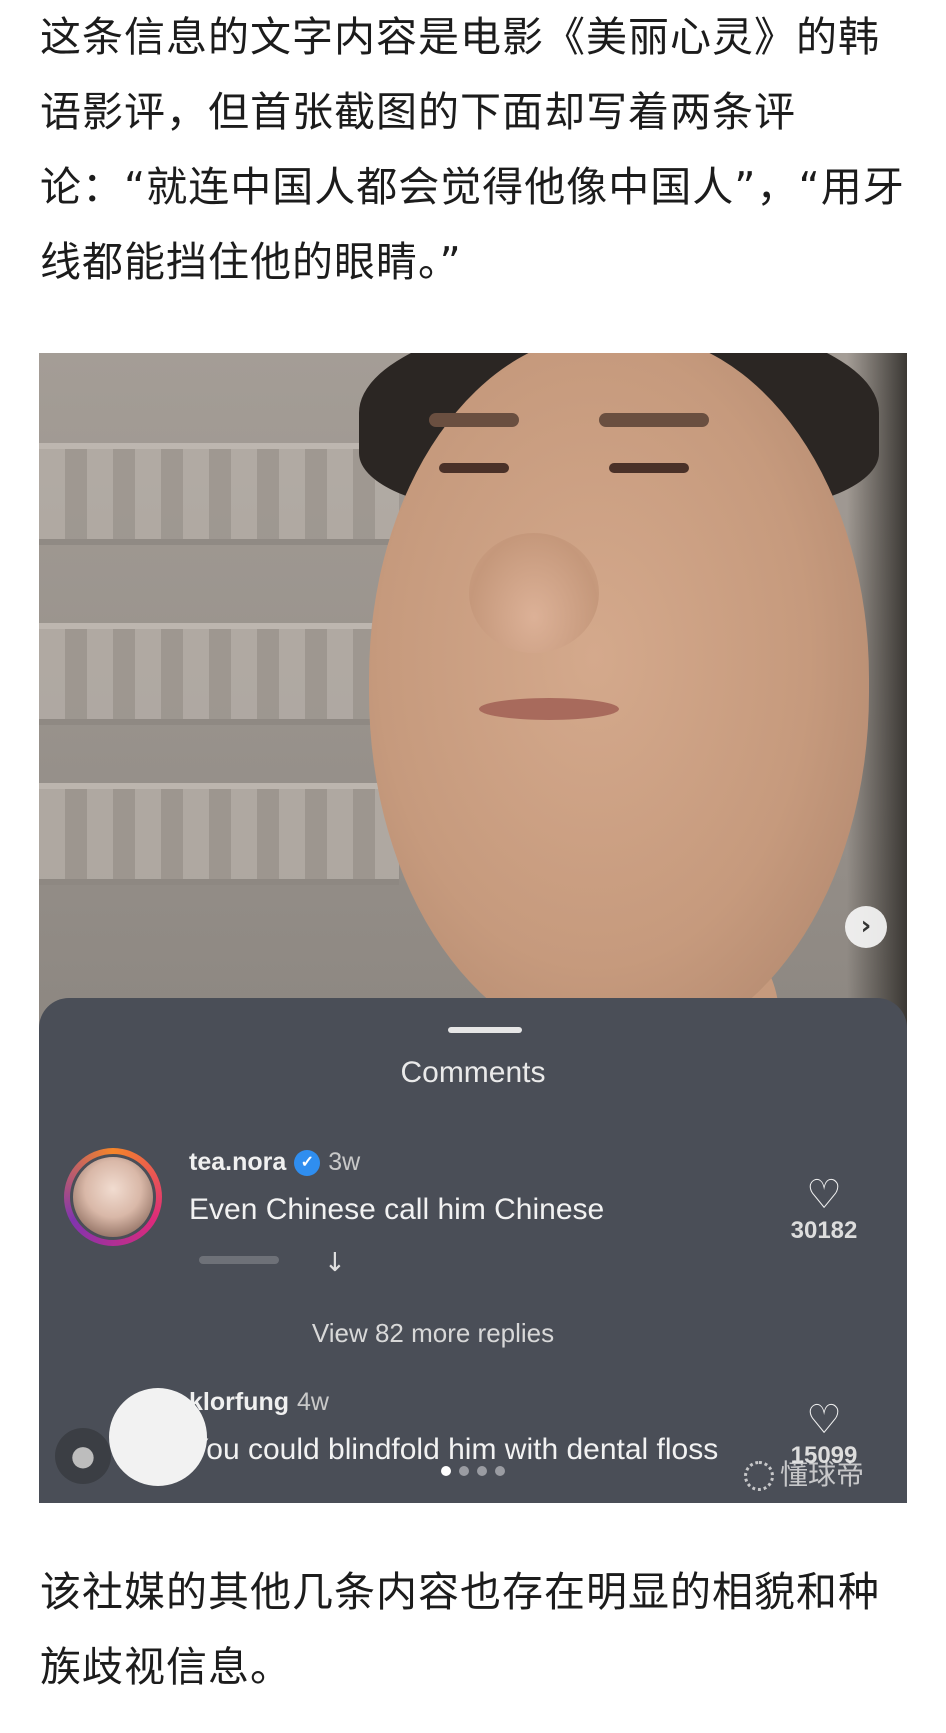 The height and width of the screenshot is (1733, 946). I want to click on comment-username-row: klorfung 4w, so click(259, 1402).